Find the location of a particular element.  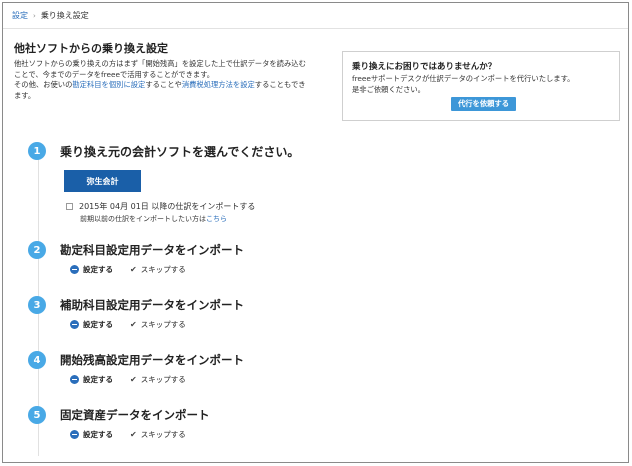

intro-suffix: することもでき is located at coordinates (280, 84).